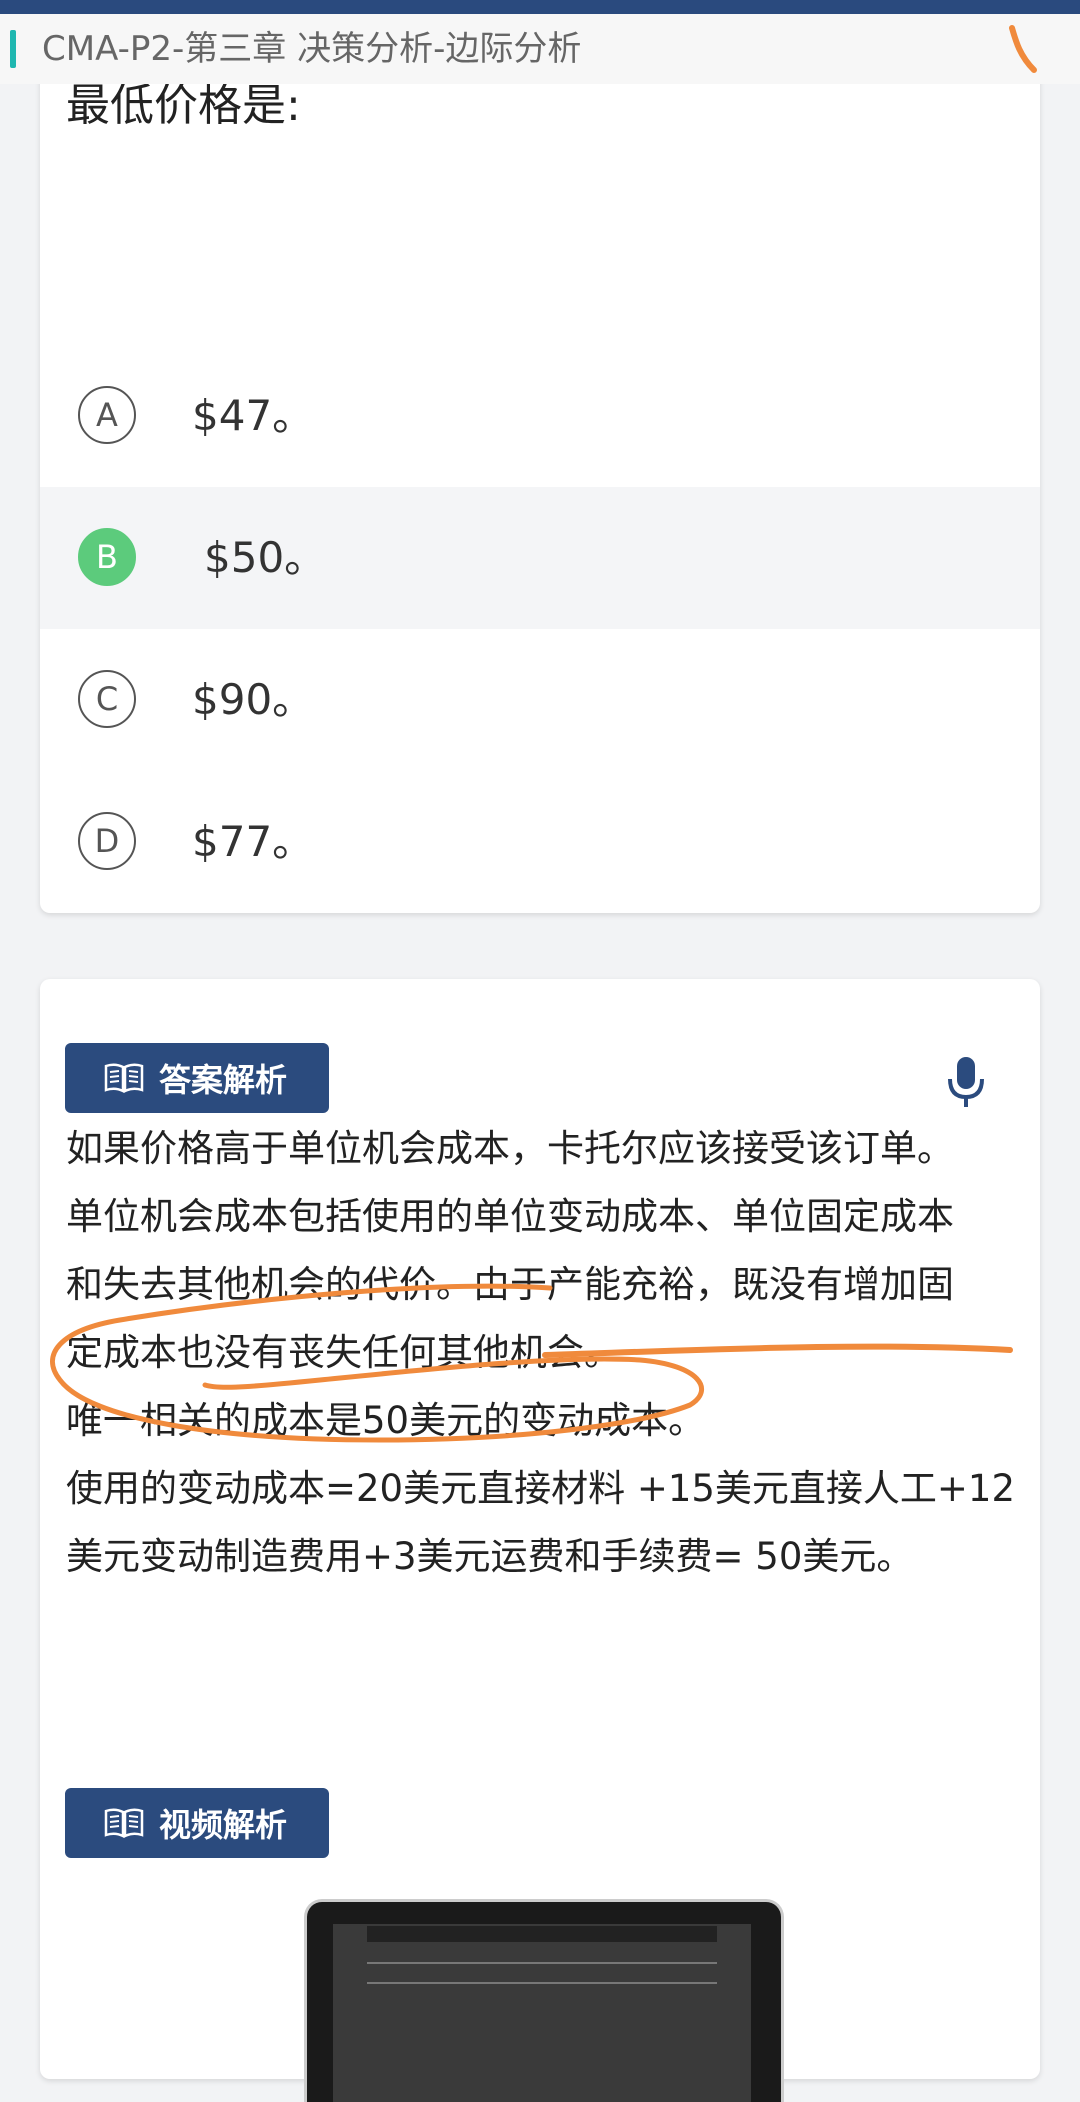  What do you see at coordinates (510, 1216) in the screenshot?
I see `analysis-line: 单位机会成本包括使用的单位变动成本、单位固定成本` at bounding box center [510, 1216].